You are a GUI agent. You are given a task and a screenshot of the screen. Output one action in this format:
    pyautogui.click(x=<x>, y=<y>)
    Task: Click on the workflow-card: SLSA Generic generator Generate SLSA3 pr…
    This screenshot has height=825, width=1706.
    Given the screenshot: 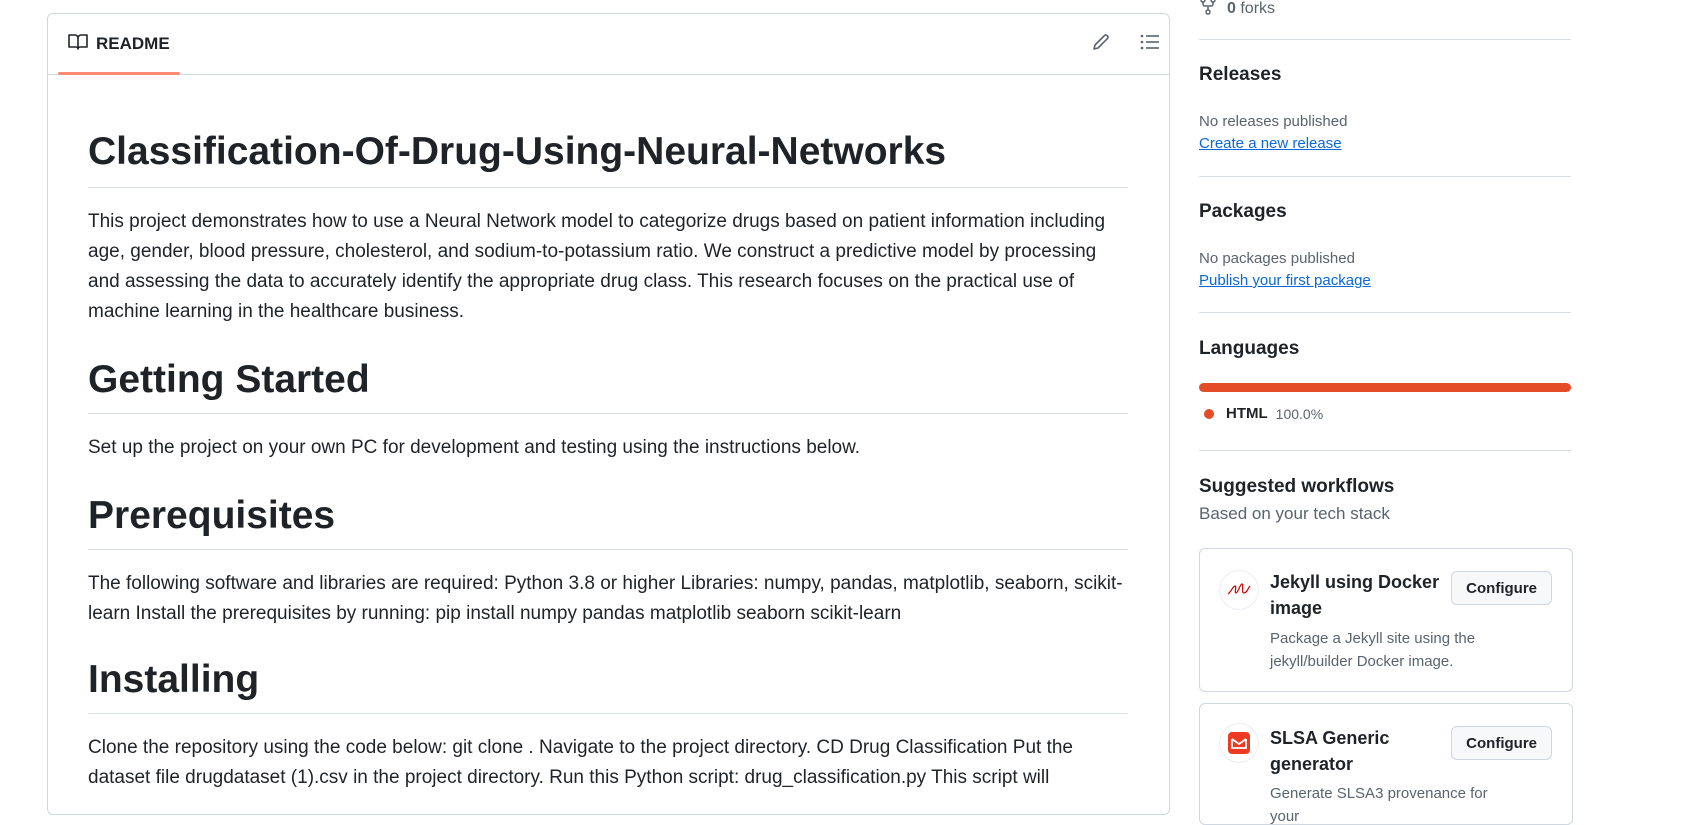 What is the action you would take?
    pyautogui.click(x=1386, y=764)
    